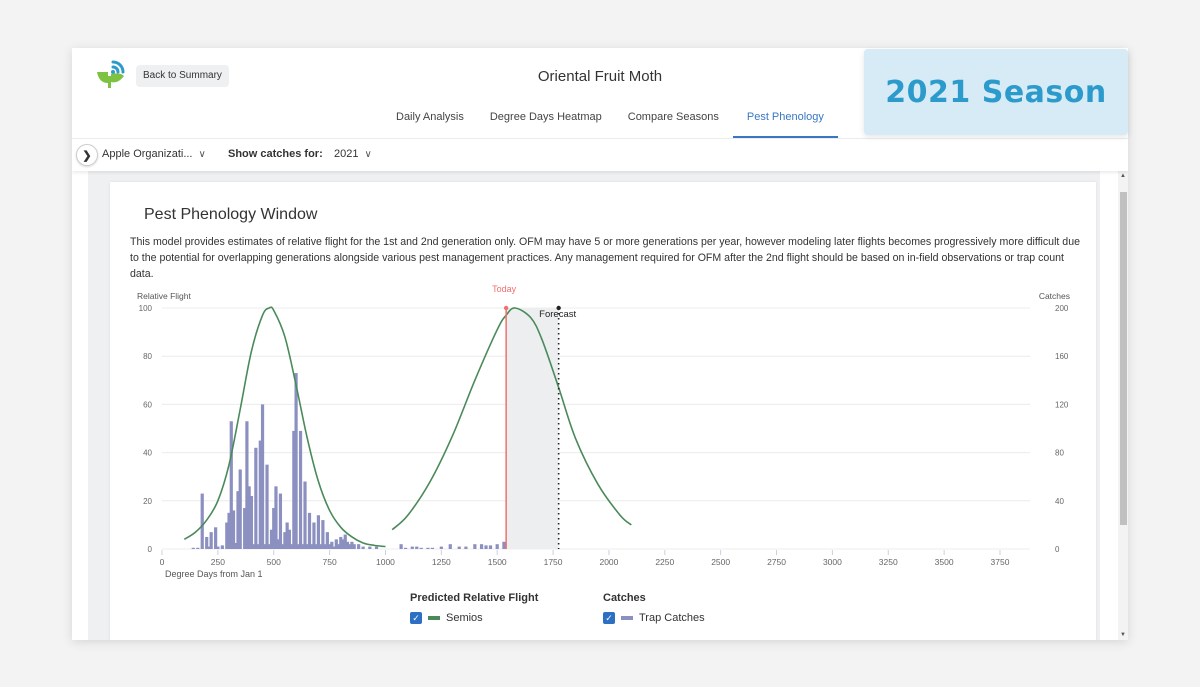  What do you see at coordinates (624, 598) in the screenshot?
I see `legend-catches-title: Catches` at bounding box center [624, 598].